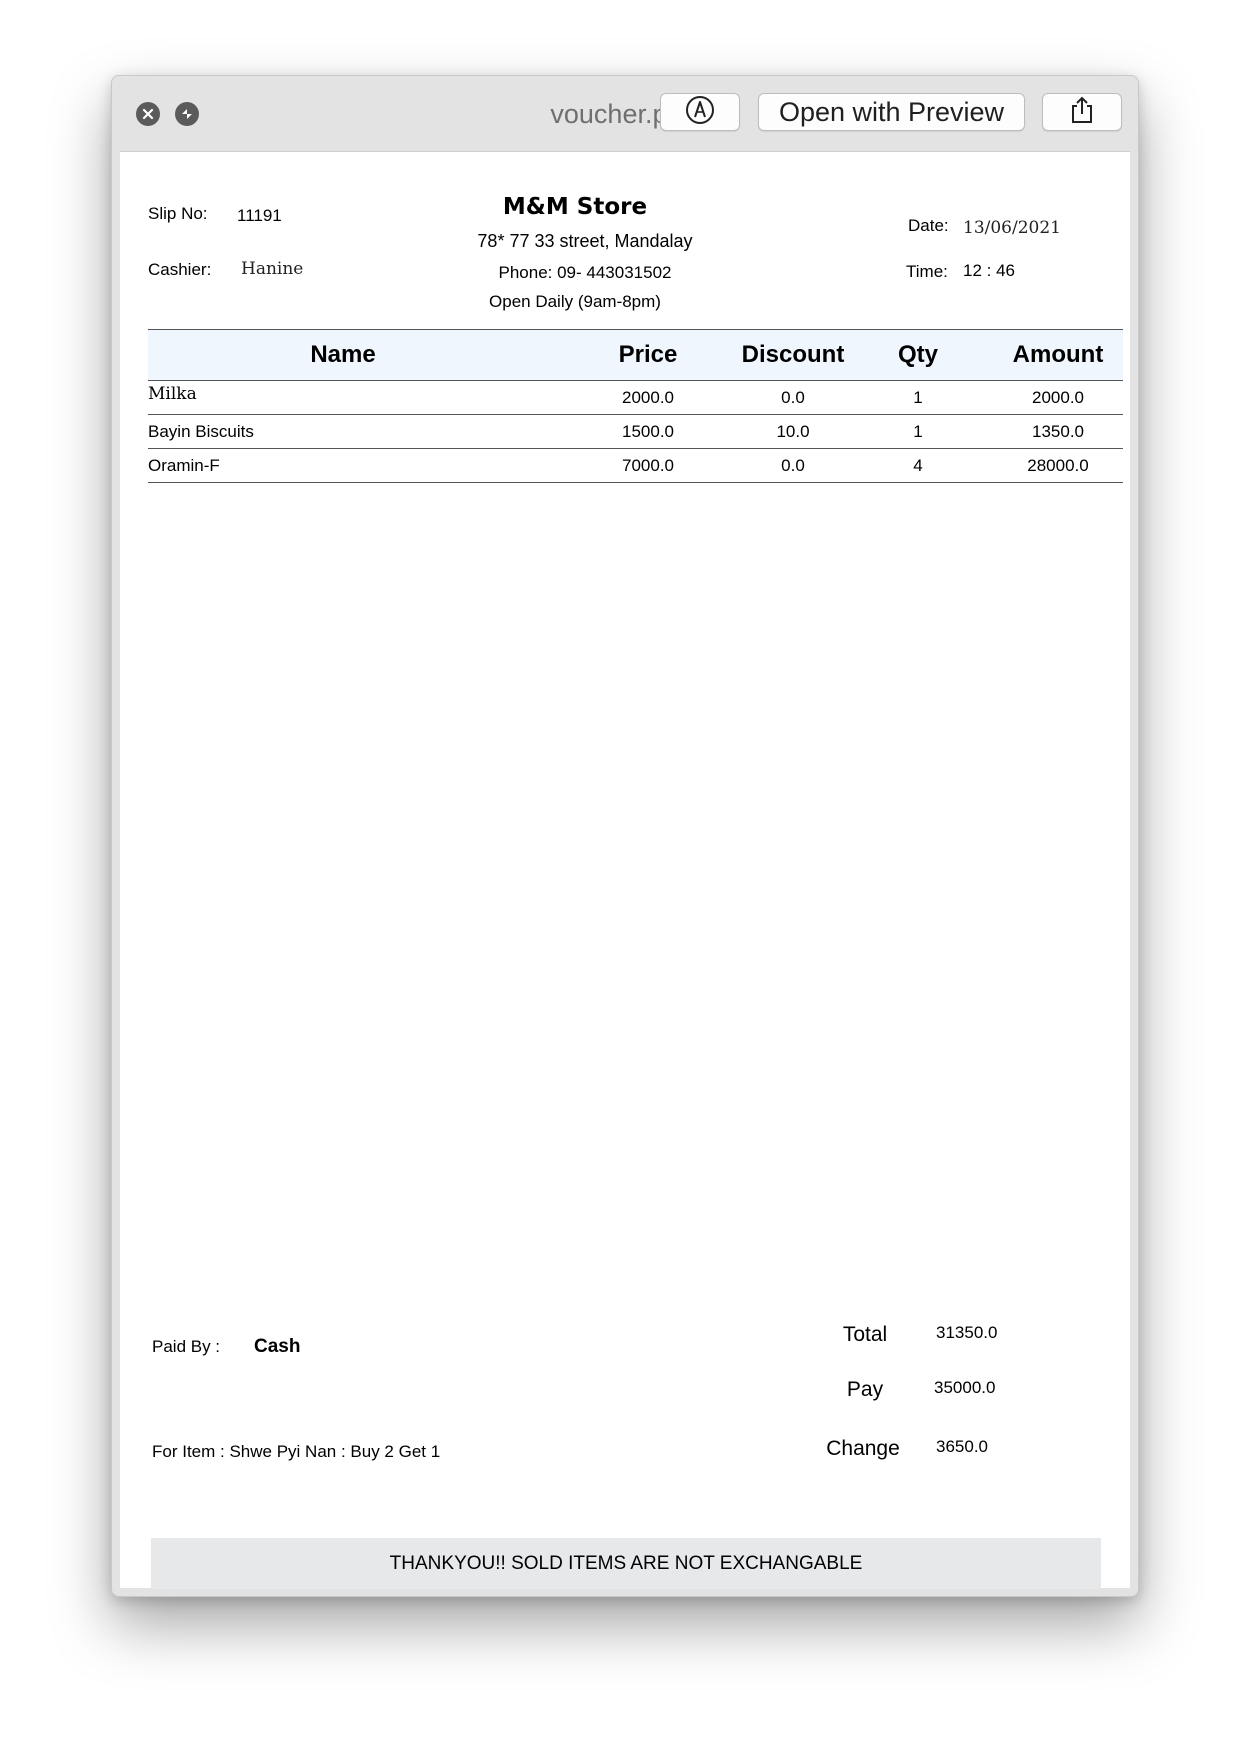 This screenshot has height=1750, width=1256. I want to click on store-address: 78* 77 33 street, Mandalay, so click(585, 241).